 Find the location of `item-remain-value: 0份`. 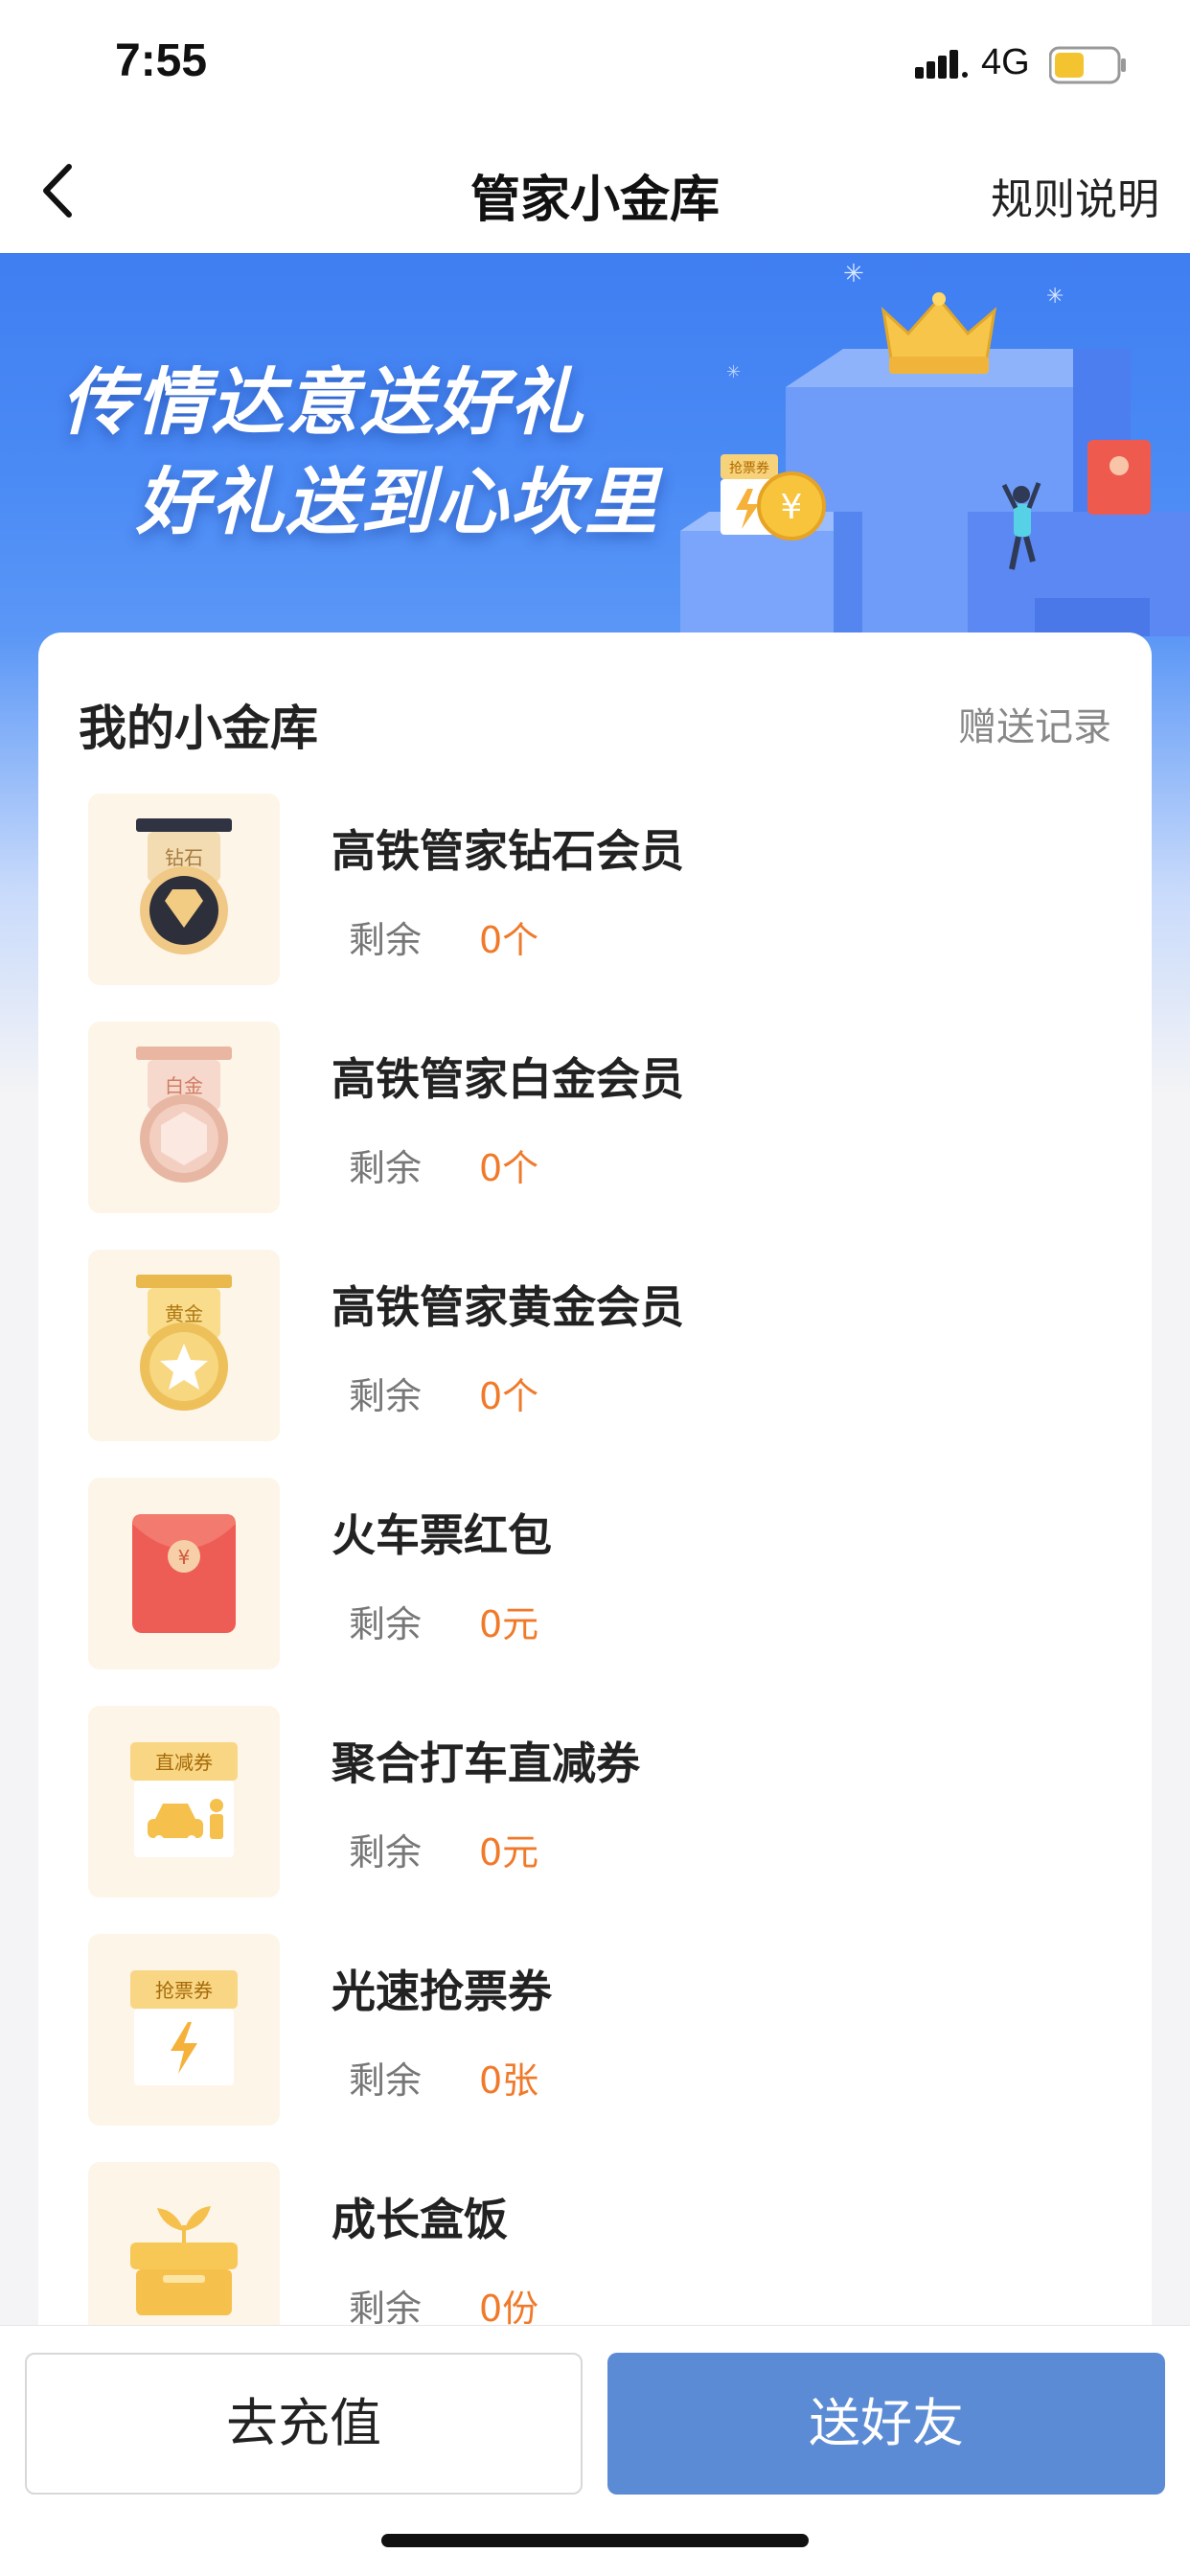

item-remain-value: 0份 is located at coordinates (509, 2309).